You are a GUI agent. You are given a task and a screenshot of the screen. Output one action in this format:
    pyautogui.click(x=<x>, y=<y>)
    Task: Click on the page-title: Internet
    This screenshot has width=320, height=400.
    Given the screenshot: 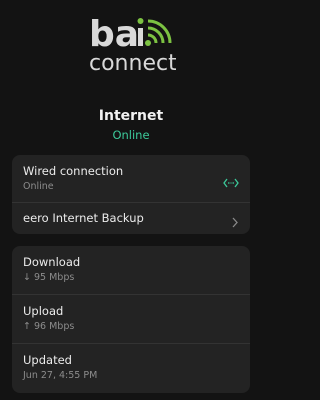 What is the action you would take?
    pyautogui.click(x=131, y=116)
    